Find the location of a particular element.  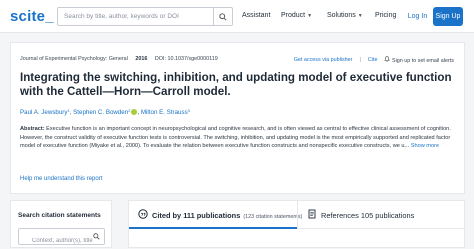

search-input is located at coordinates (135, 16).